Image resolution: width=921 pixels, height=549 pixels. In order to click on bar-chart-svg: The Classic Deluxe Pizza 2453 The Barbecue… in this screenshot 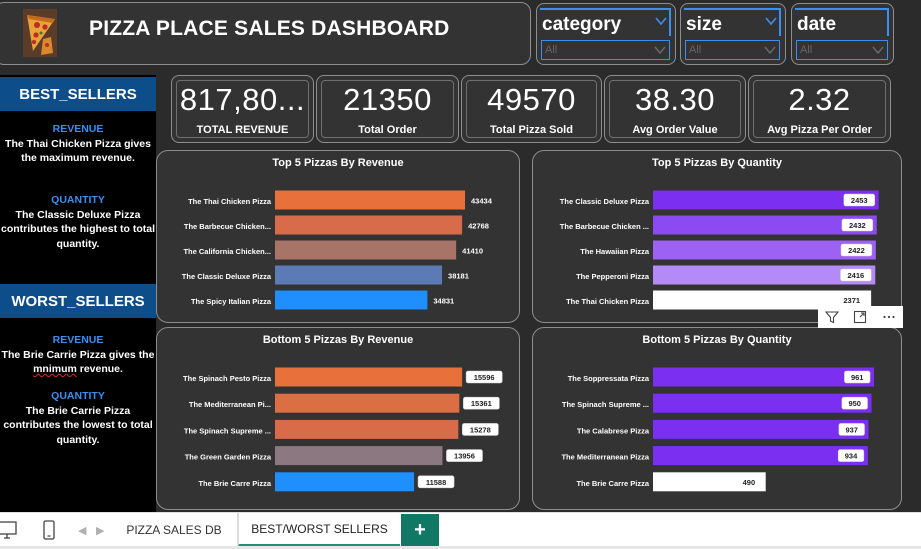, I will do `click(719, 250)`.